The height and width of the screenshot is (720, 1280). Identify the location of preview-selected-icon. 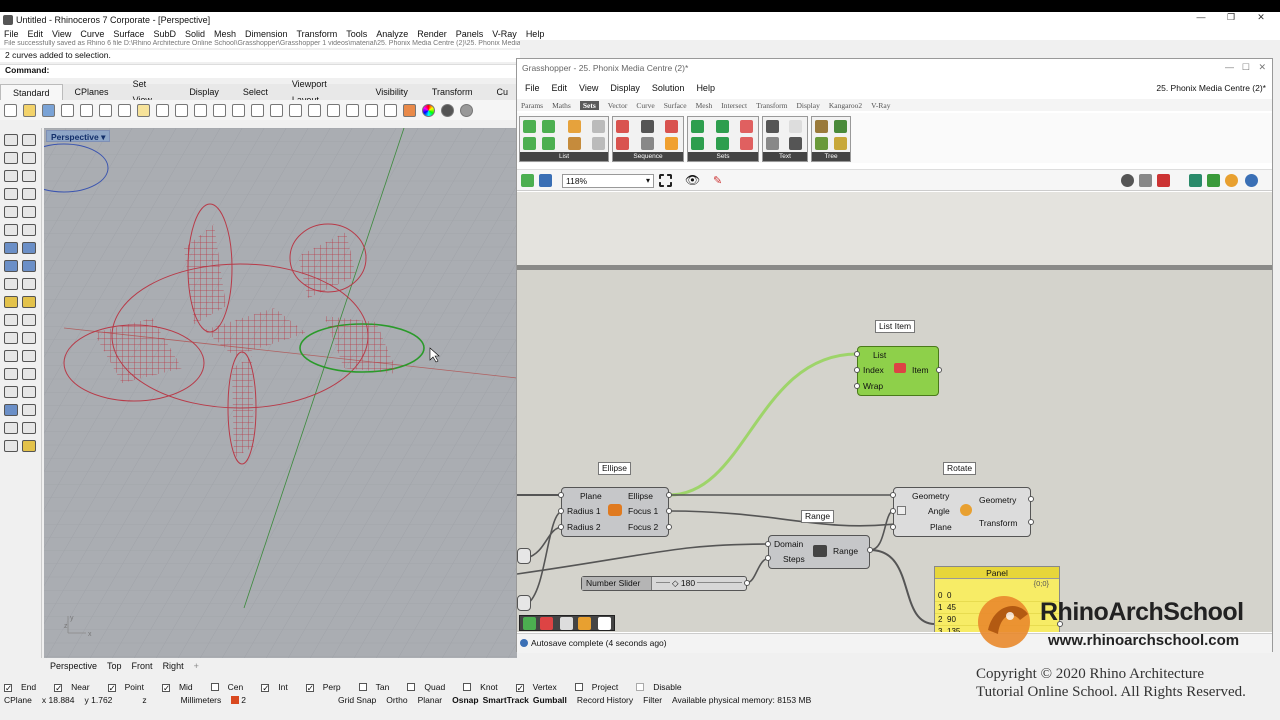
(1163, 180).